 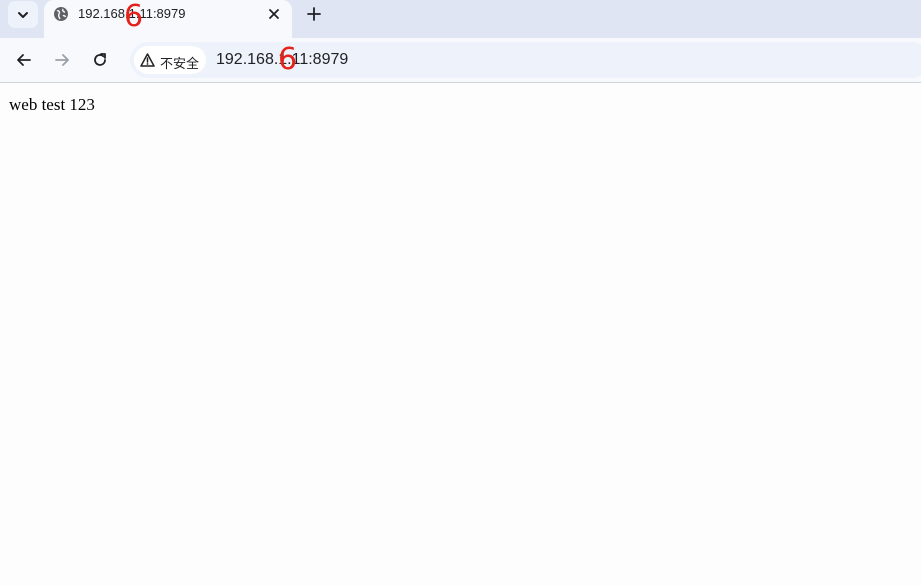 What do you see at coordinates (24, 60) in the screenshot?
I see `arrow-left-icon` at bounding box center [24, 60].